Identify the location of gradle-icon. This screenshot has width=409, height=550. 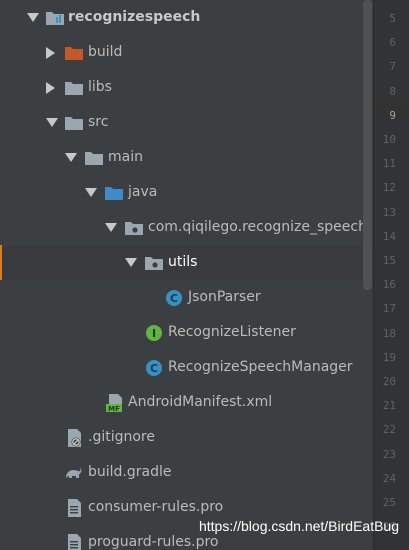
(74, 473).